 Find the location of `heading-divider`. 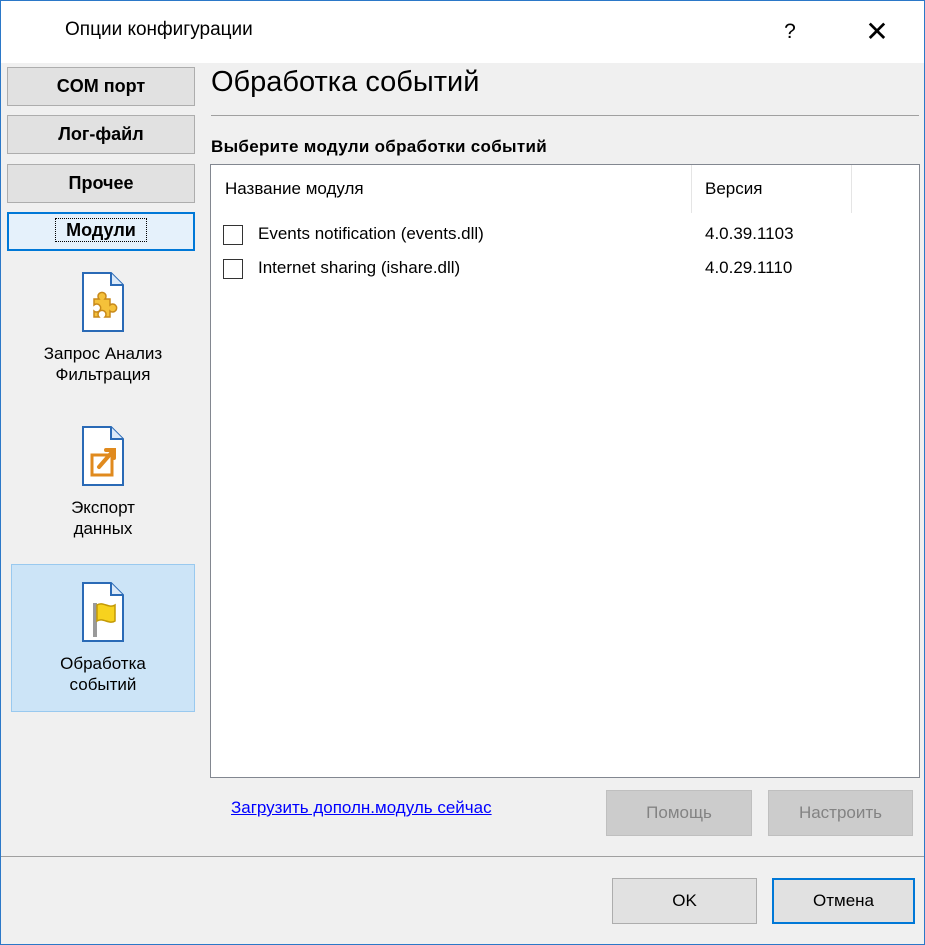

heading-divider is located at coordinates (565, 115).